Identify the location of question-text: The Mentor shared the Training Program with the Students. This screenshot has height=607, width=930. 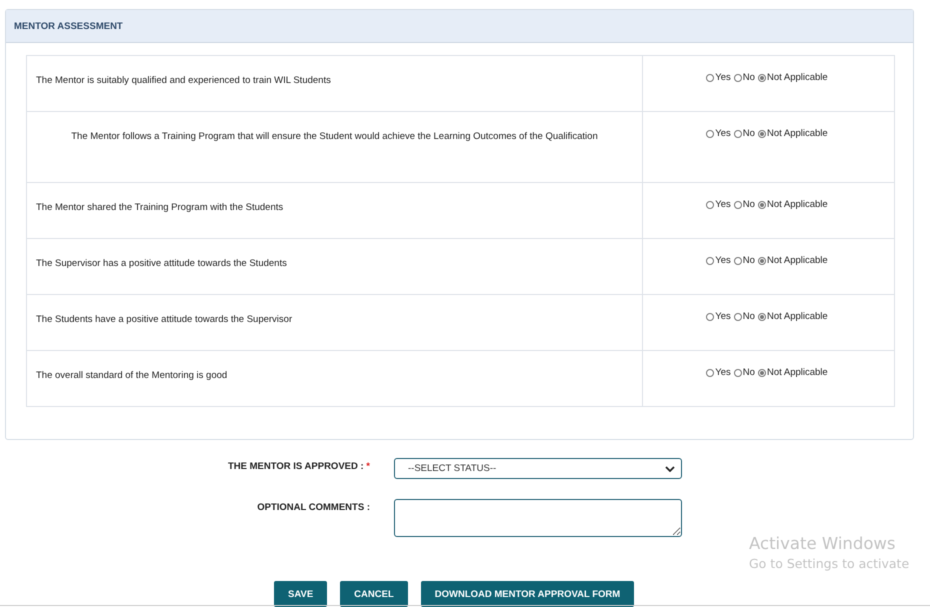
(160, 207).